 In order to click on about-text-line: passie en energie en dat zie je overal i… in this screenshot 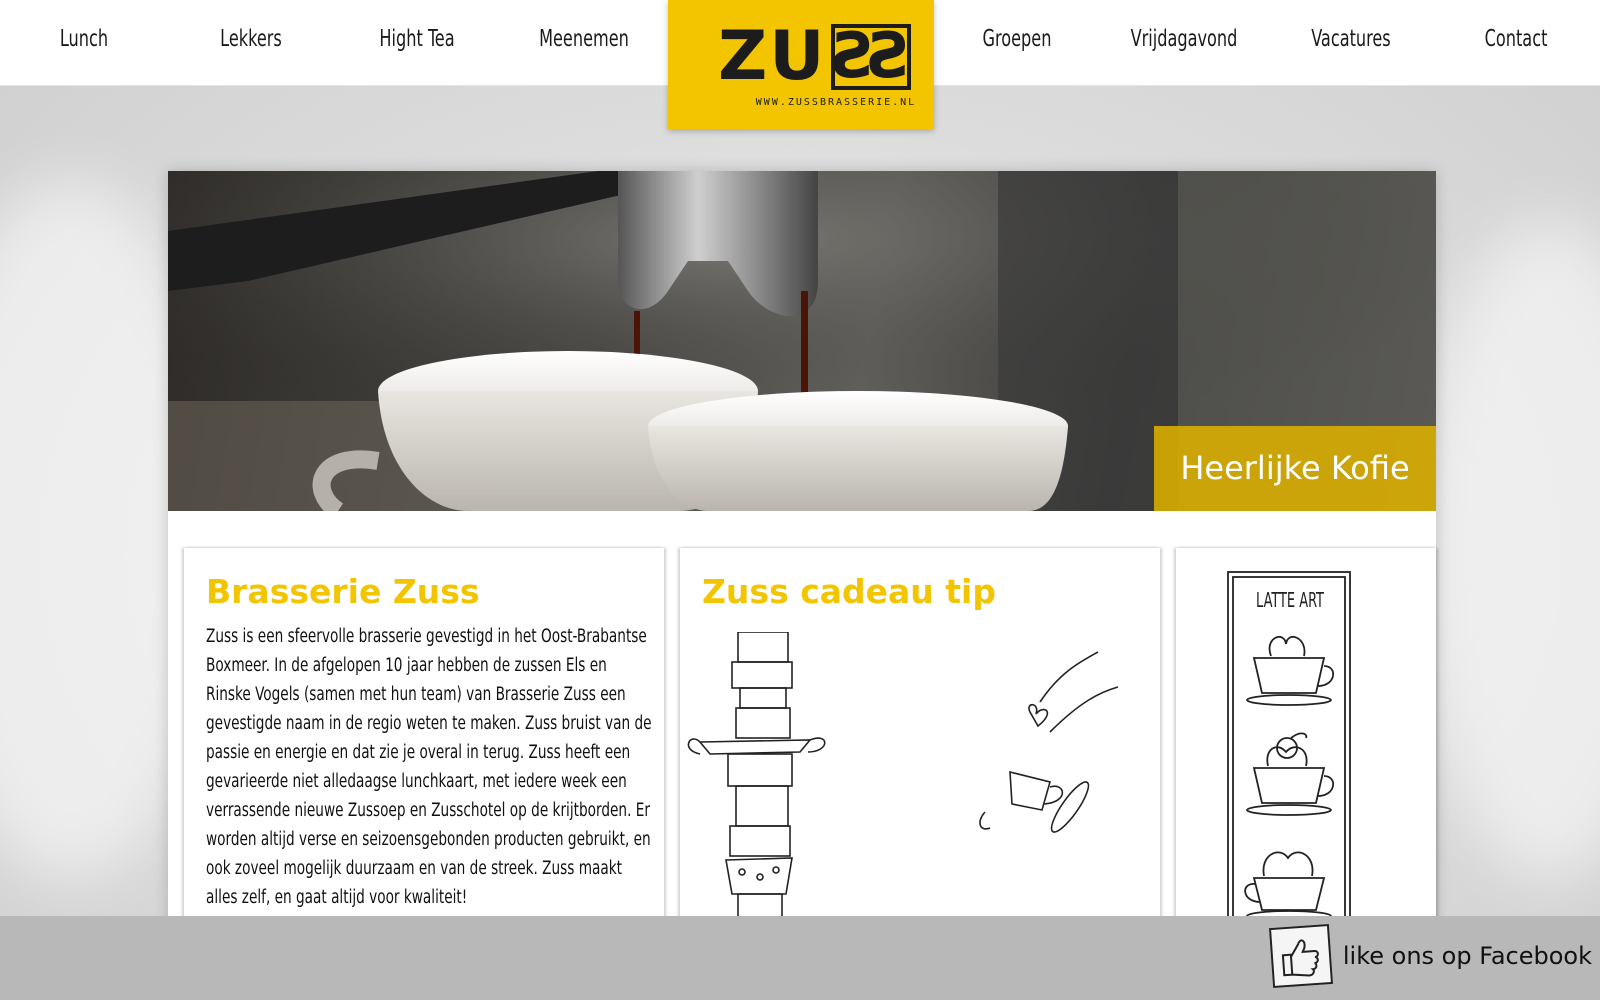, I will do `click(418, 752)`.